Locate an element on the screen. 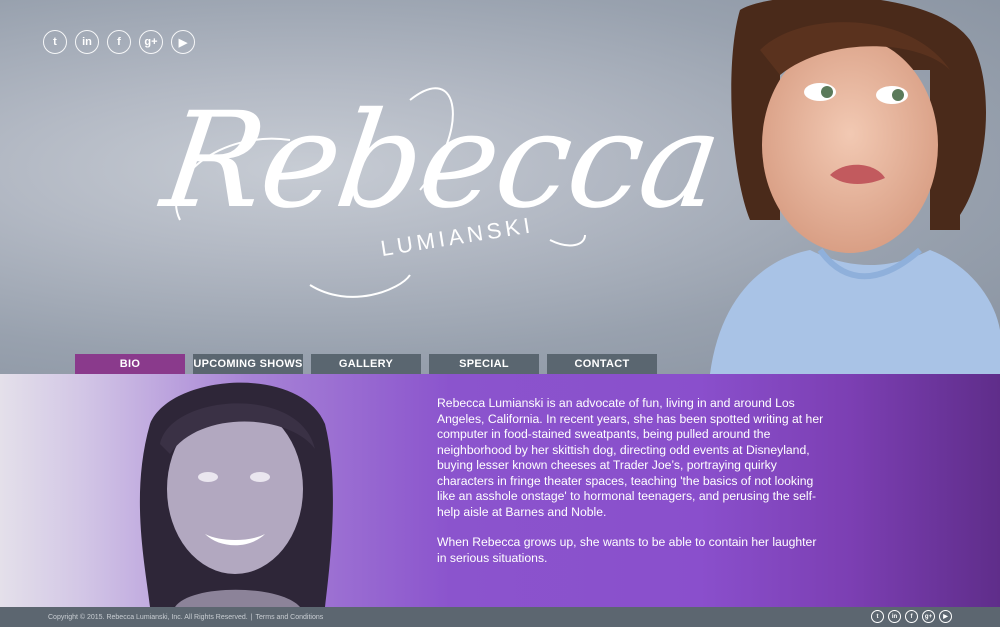  tab-gallery: GALLERY is located at coordinates (366, 364).